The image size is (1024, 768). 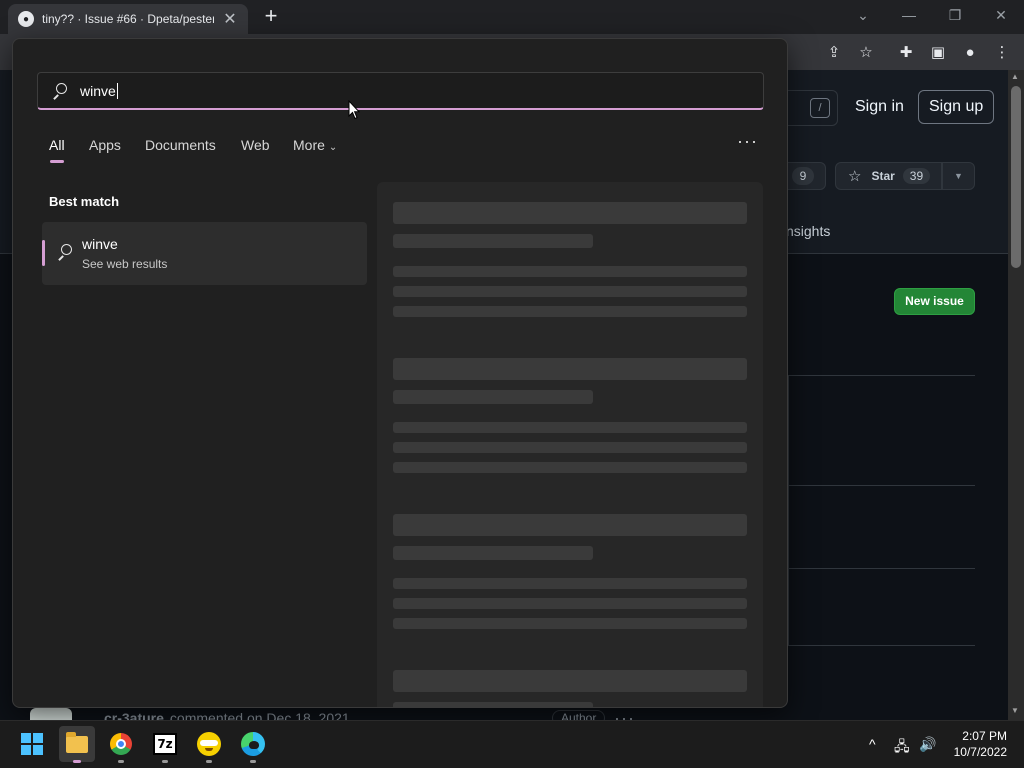 What do you see at coordinates (820, 108) in the screenshot?
I see `search-shortcut-key: /` at bounding box center [820, 108].